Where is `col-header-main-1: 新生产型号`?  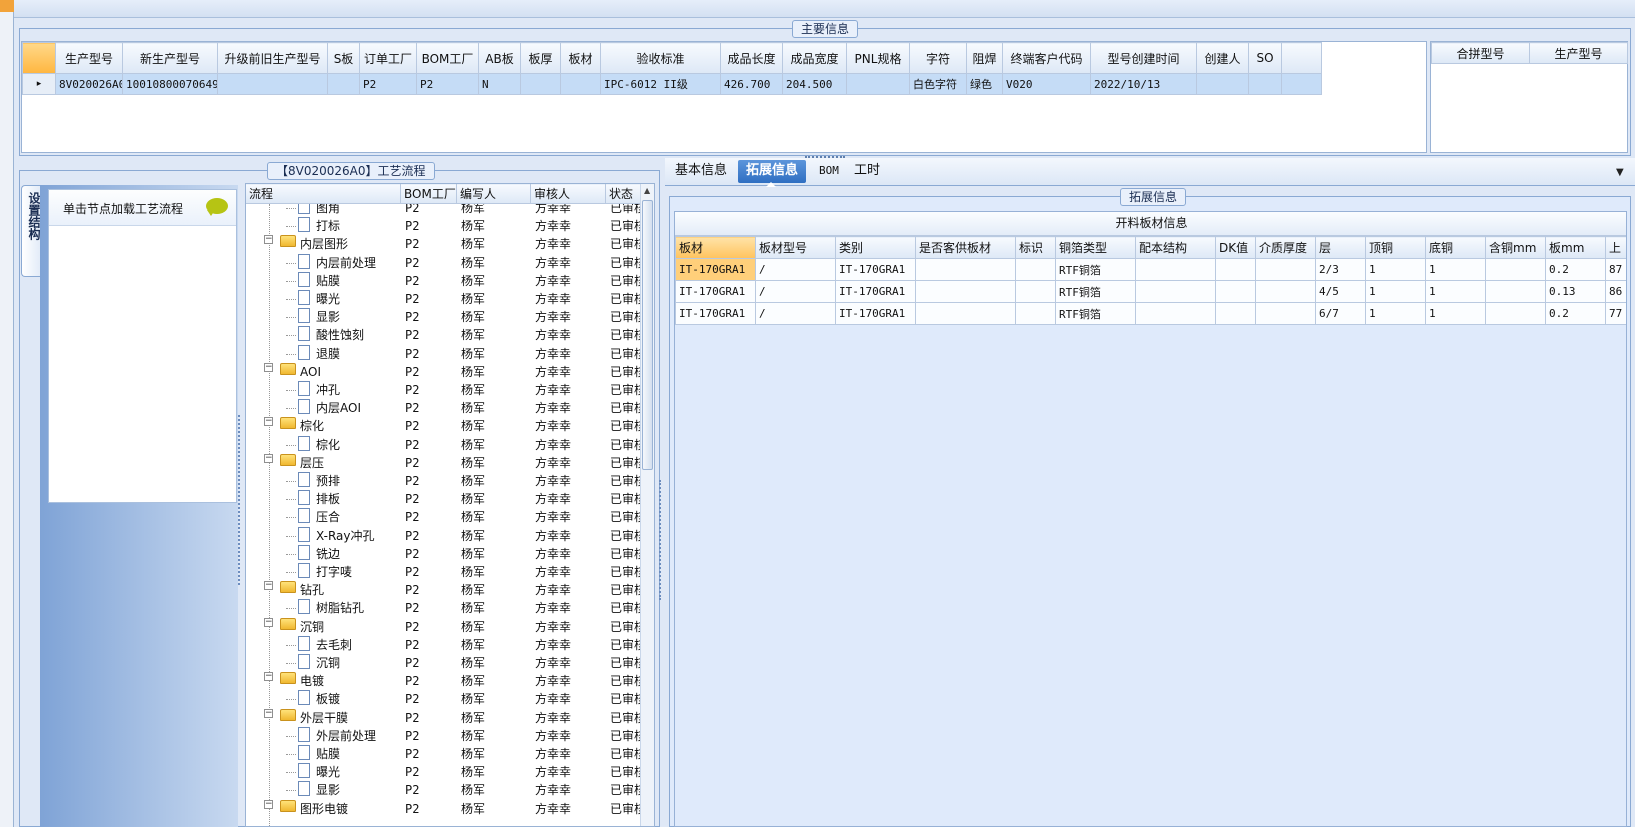
col-header-main-1: 新生产型号 is located at coordinates (170, 58).